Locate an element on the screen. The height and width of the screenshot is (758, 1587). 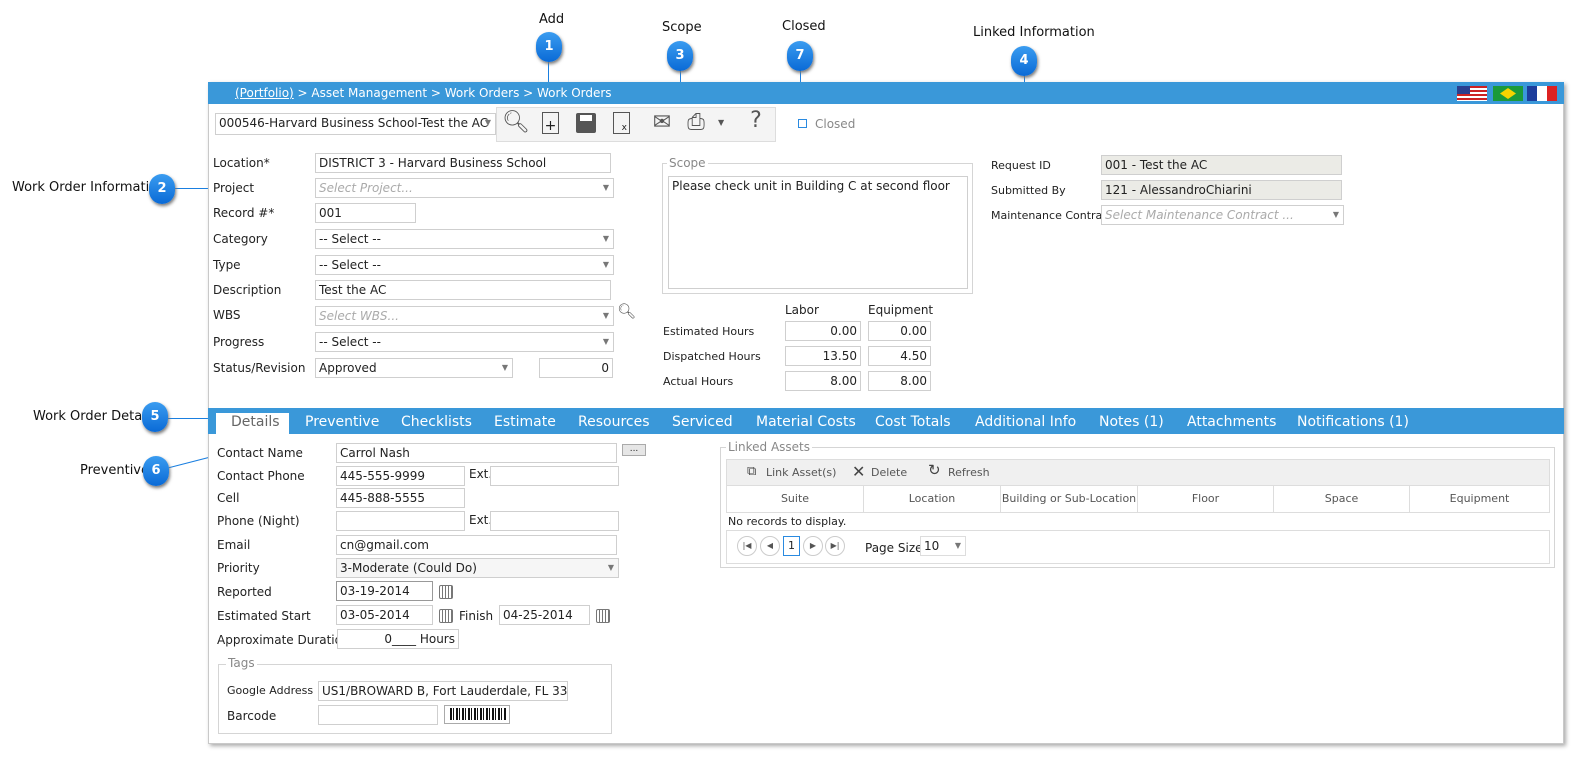
priority-select: 3-Moderate (Could Do) is located at coordinates (477, 568).